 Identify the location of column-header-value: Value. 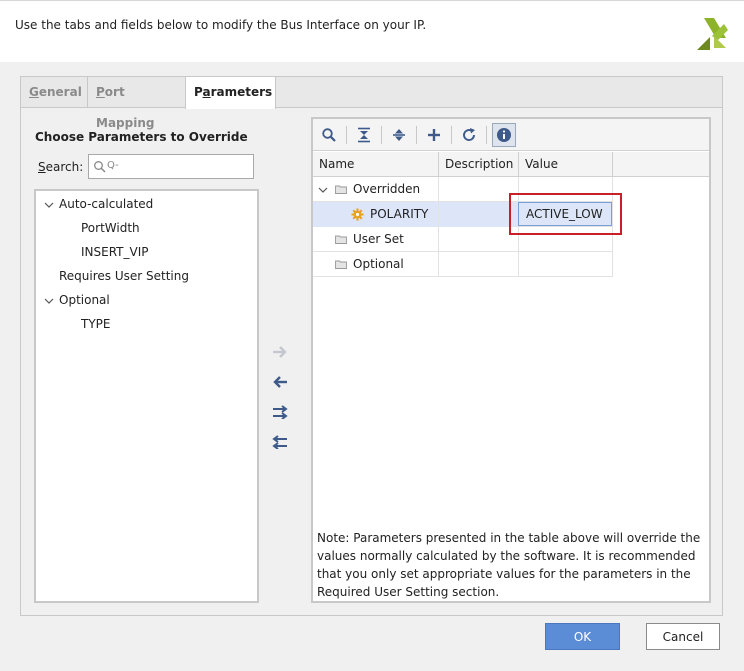
(566, 164).